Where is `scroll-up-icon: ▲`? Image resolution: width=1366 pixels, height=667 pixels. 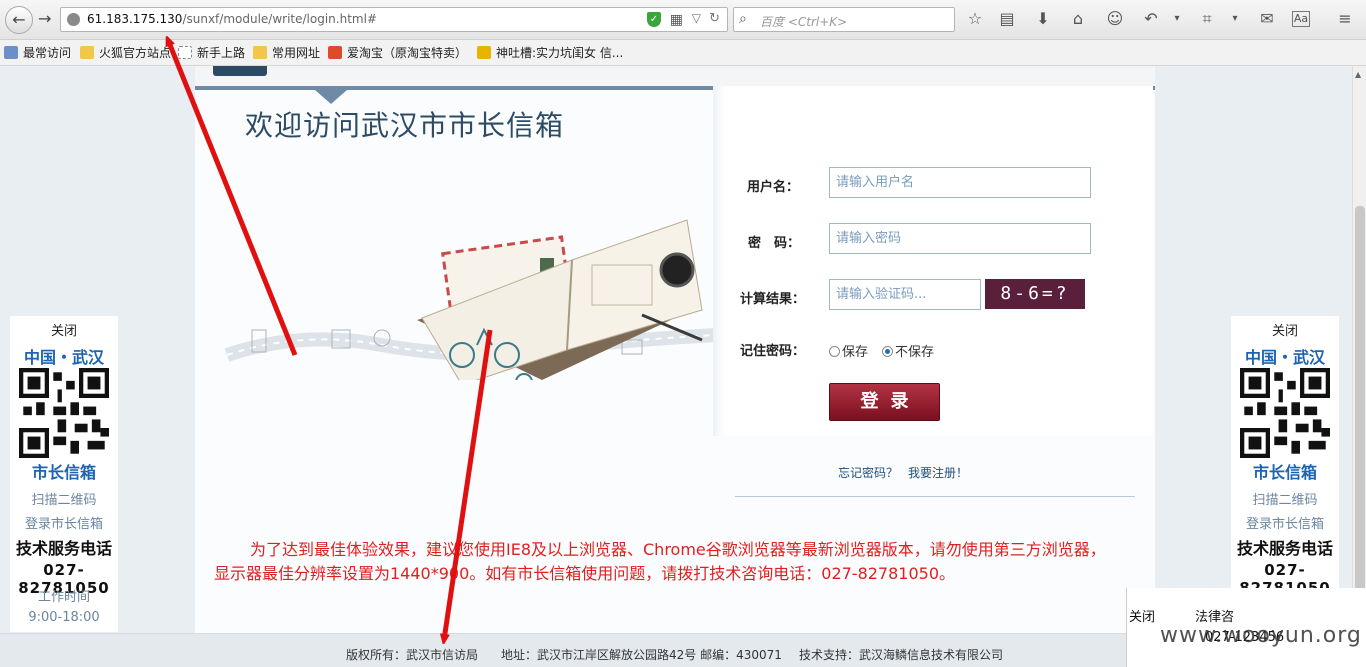
scroll-up-icon: ▲ is located at coordinates (1358, 74).